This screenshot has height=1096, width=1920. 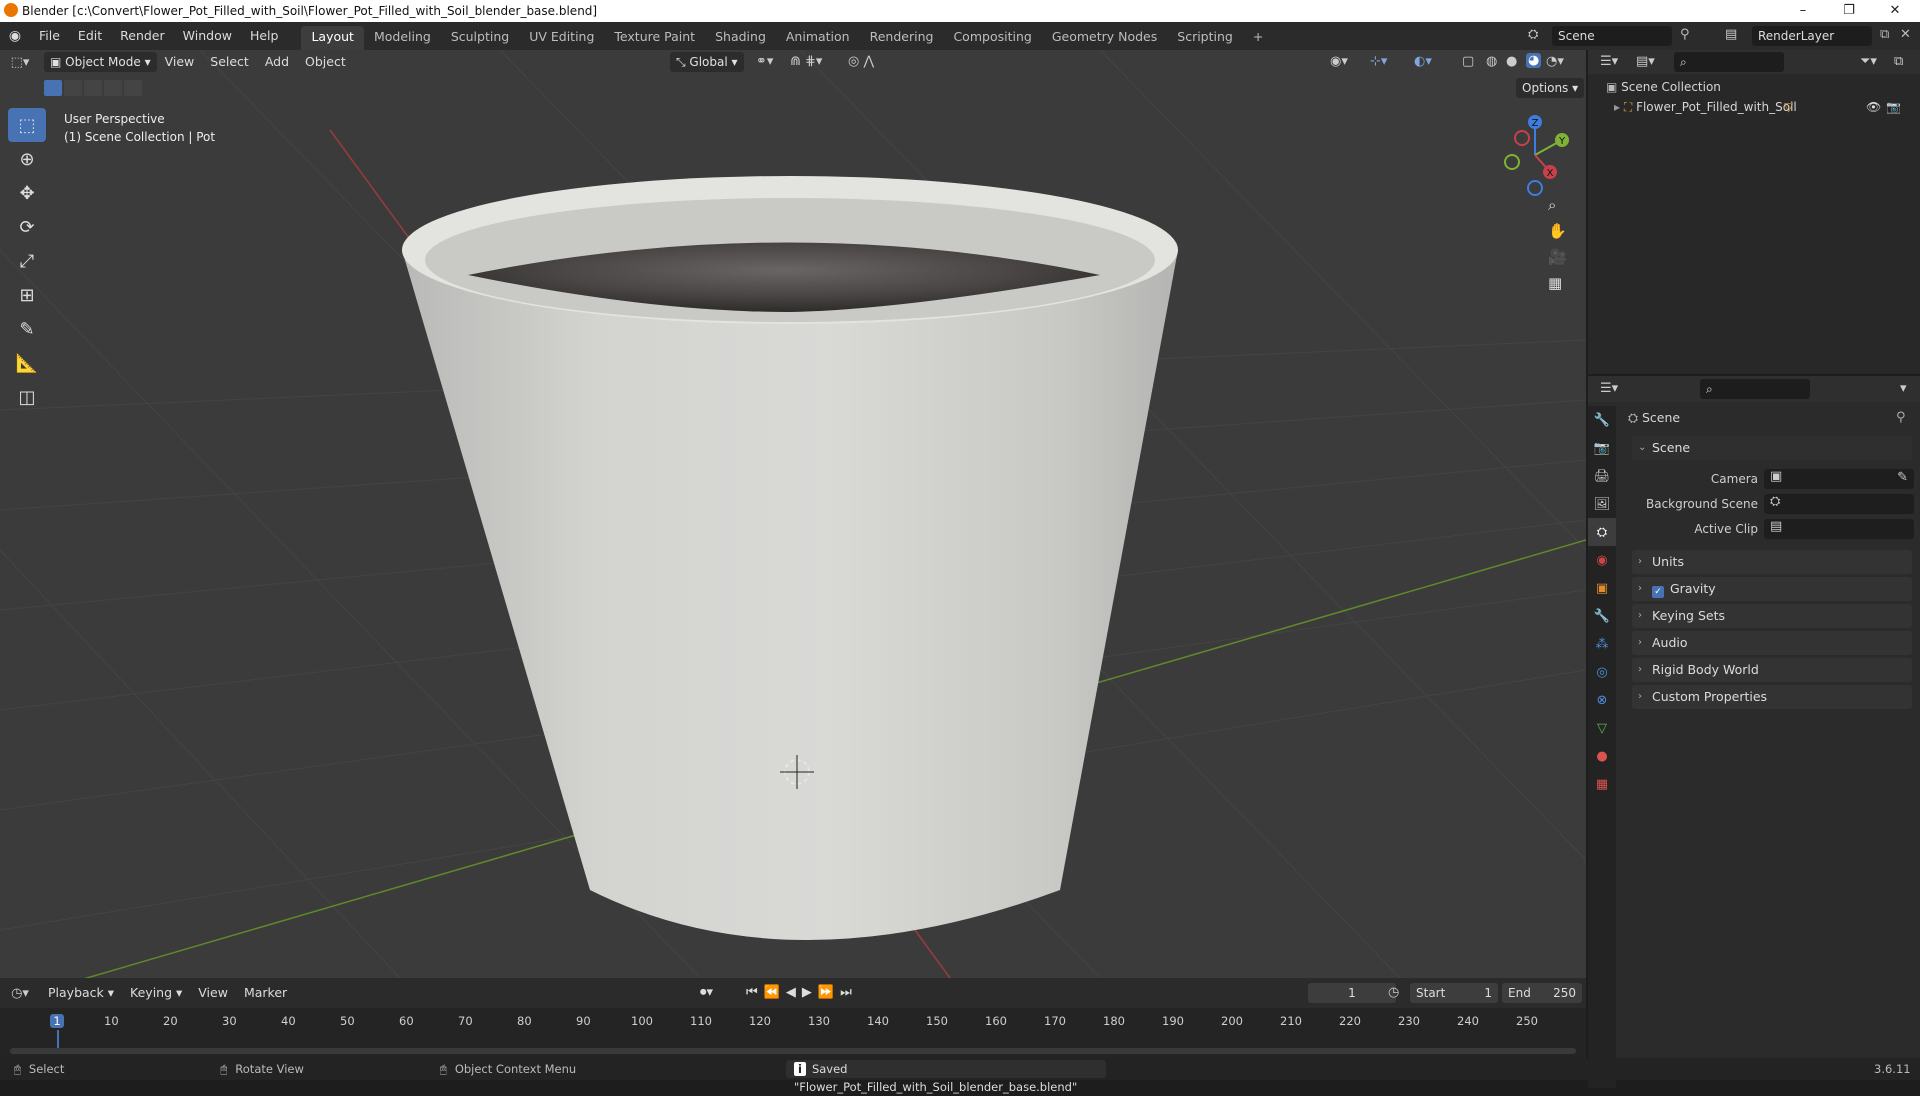 I want to click on eyedropper-icon: ✎, so click(x=1902, y=477).